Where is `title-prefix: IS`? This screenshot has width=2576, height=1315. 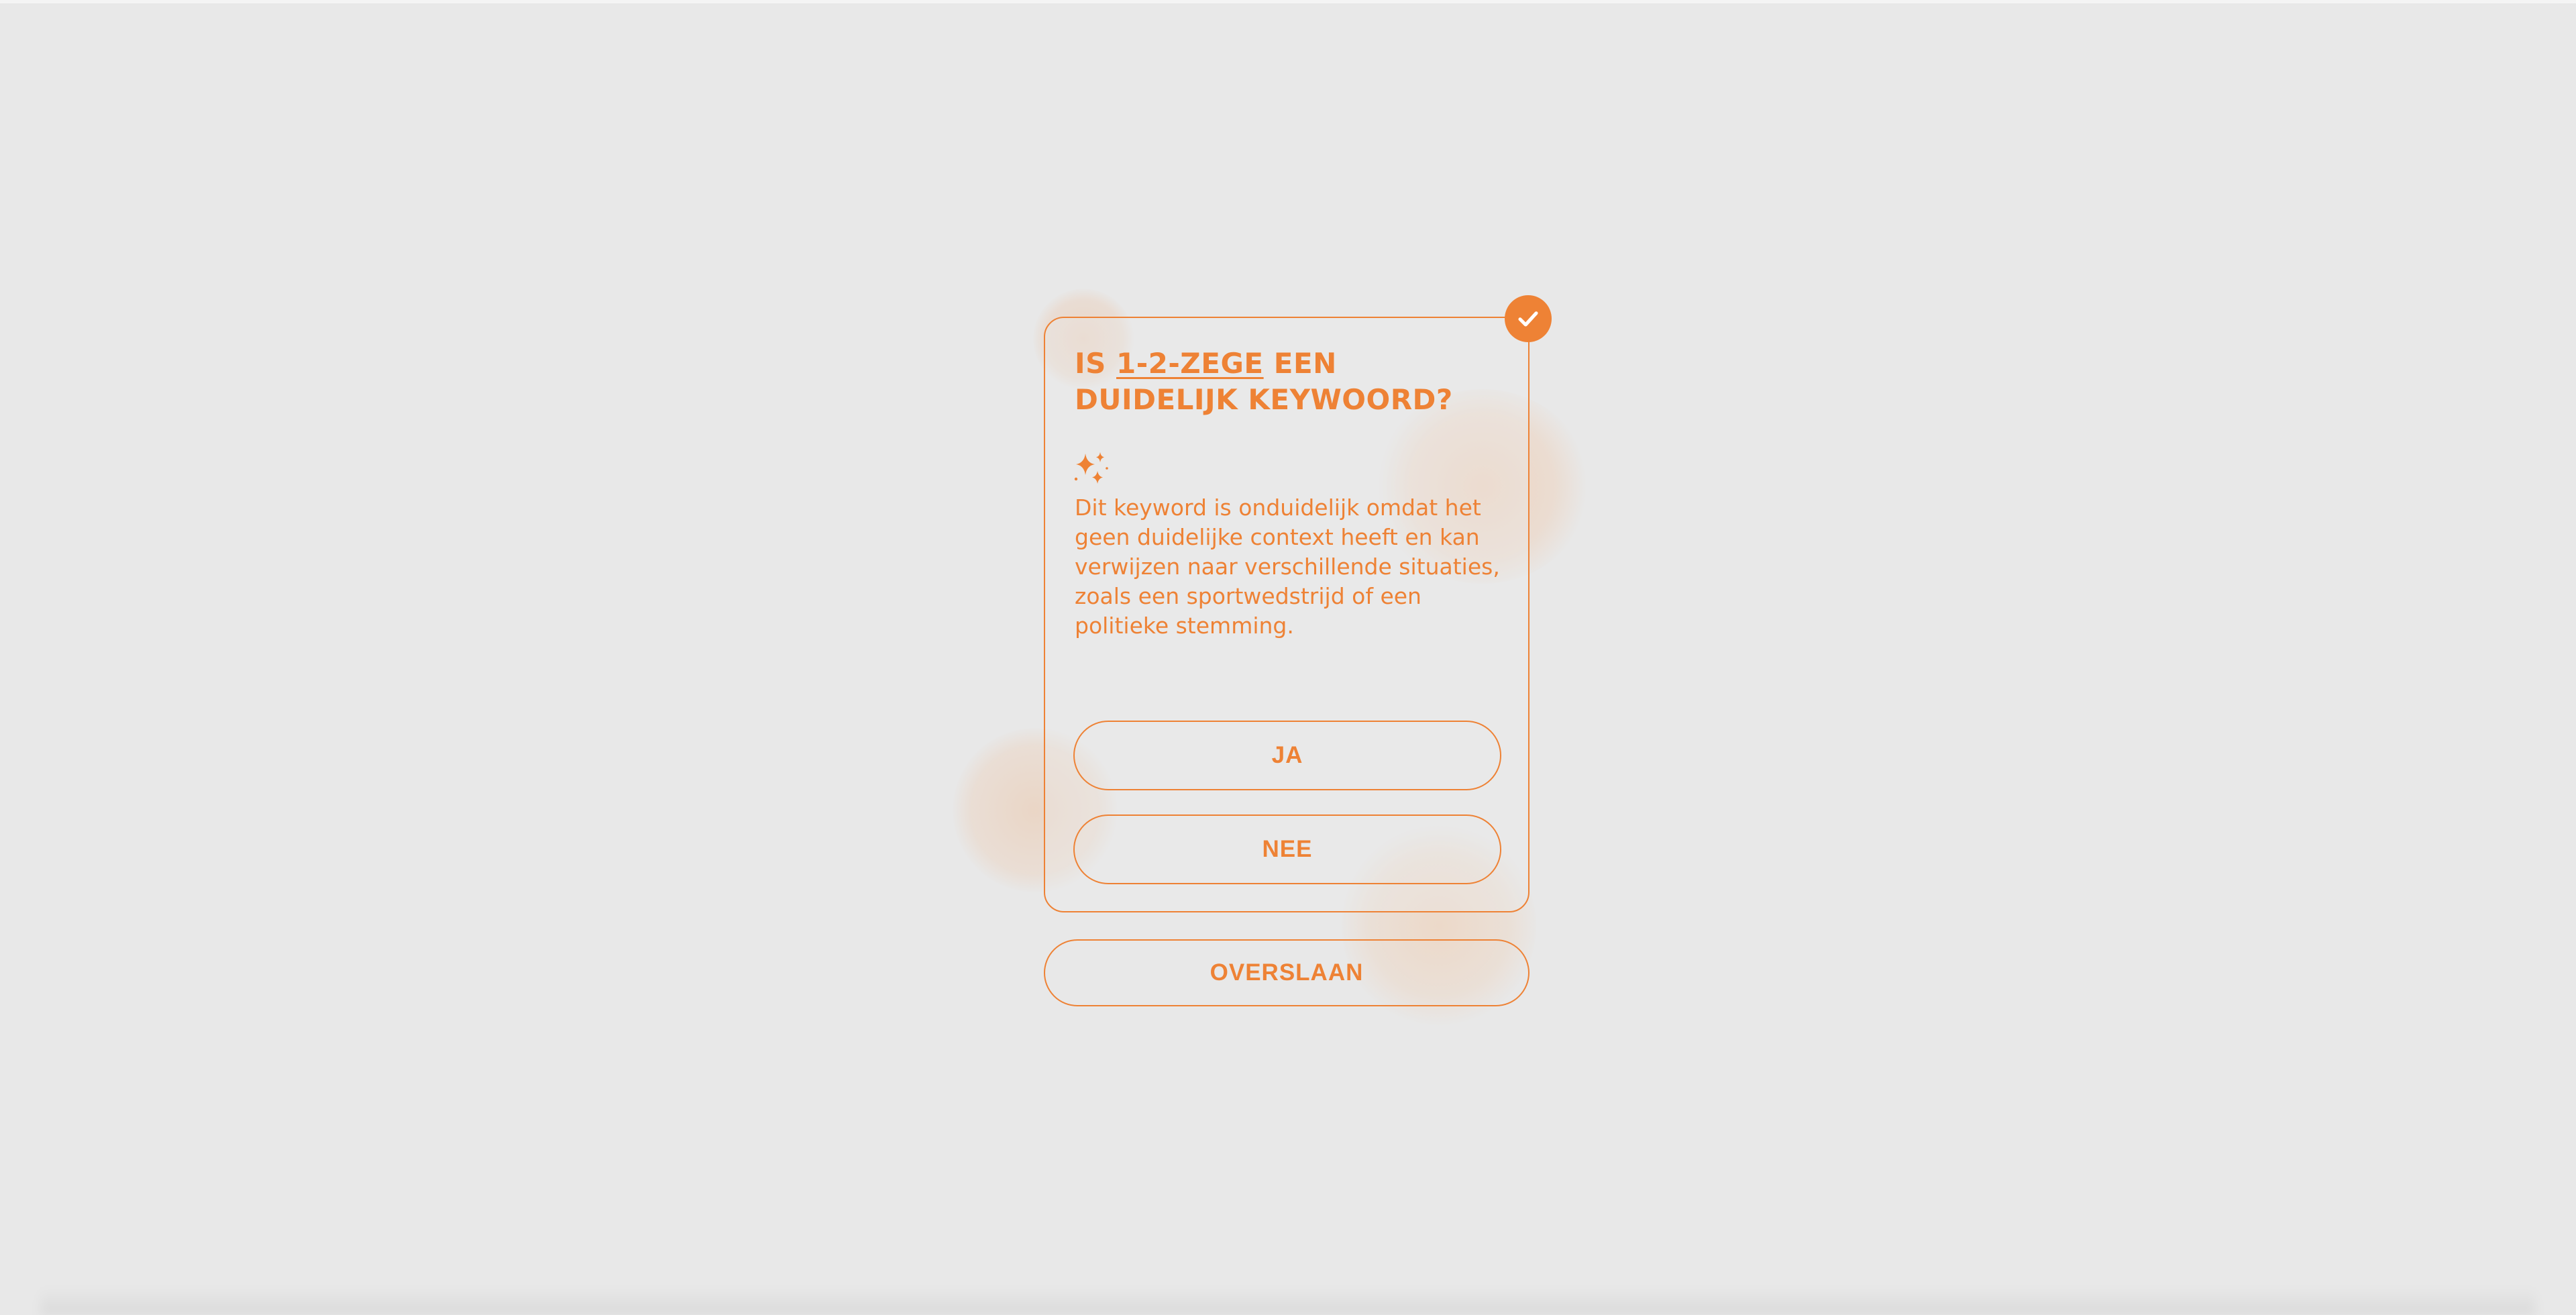
title-prefix: IS is located at coordinates (1095, 363).